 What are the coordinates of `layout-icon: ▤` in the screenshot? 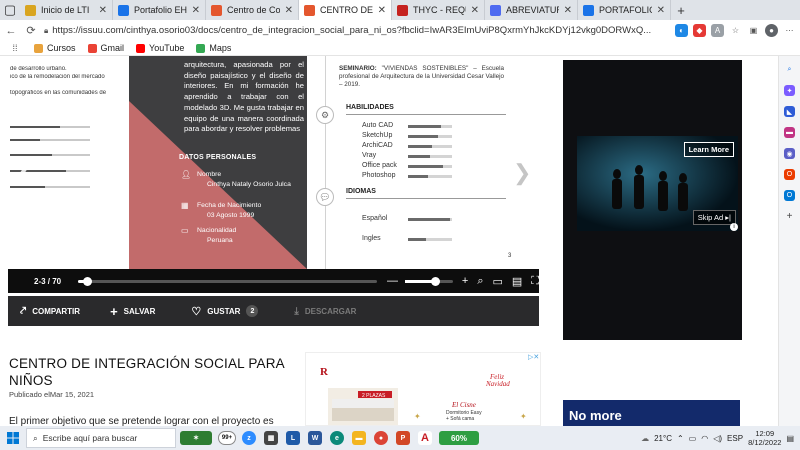 It's located at (517, 281).